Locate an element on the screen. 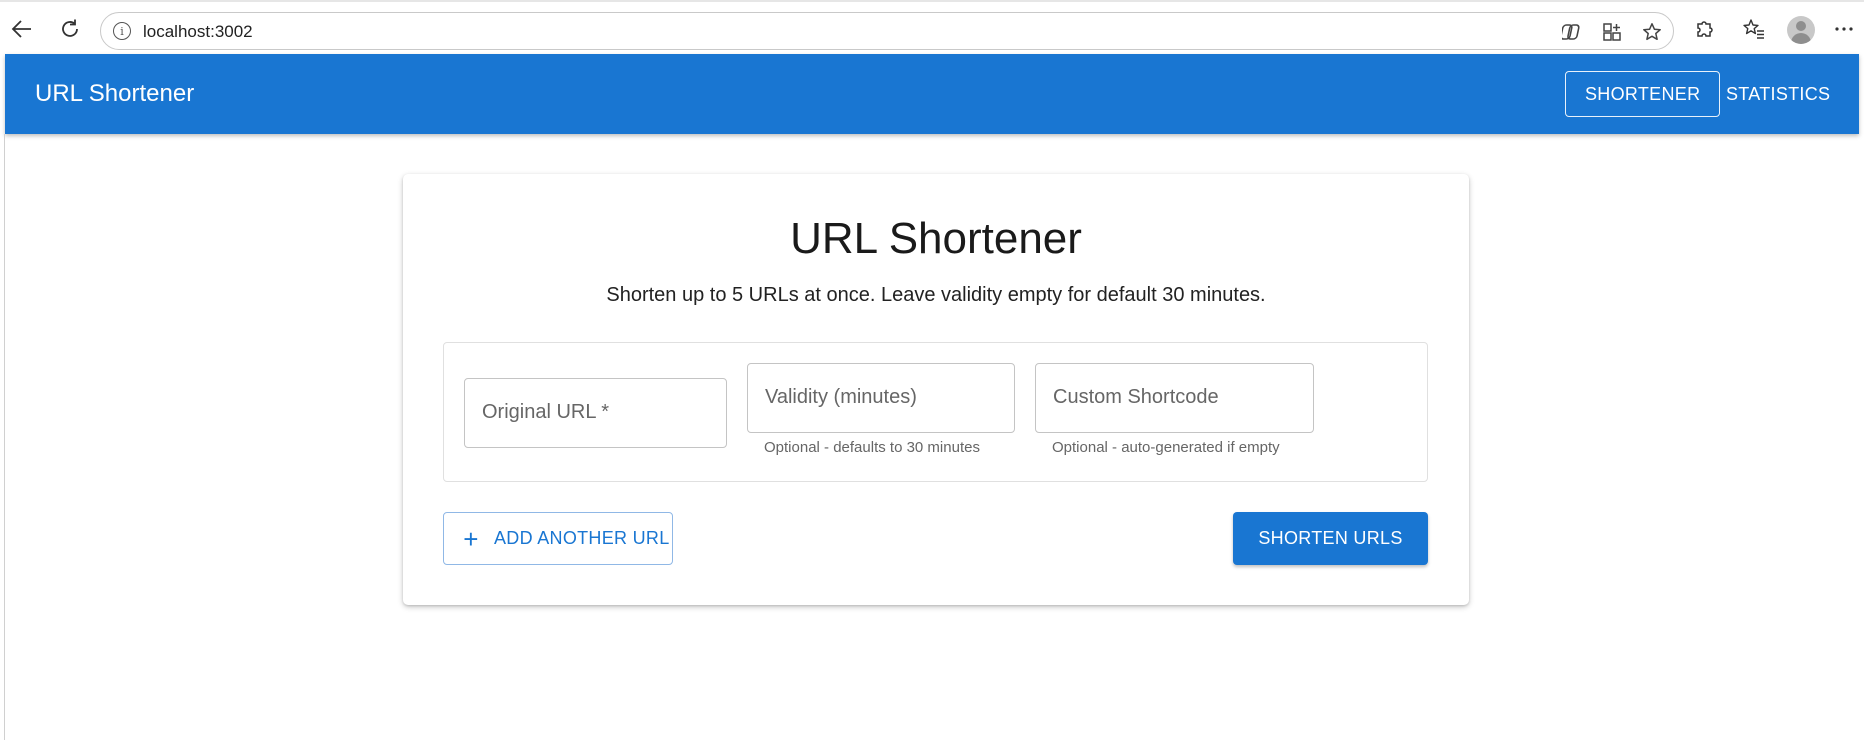 This screenshot has height=740, width=1864. original-url-input: Original URL * is located at coordinates (595, 413).